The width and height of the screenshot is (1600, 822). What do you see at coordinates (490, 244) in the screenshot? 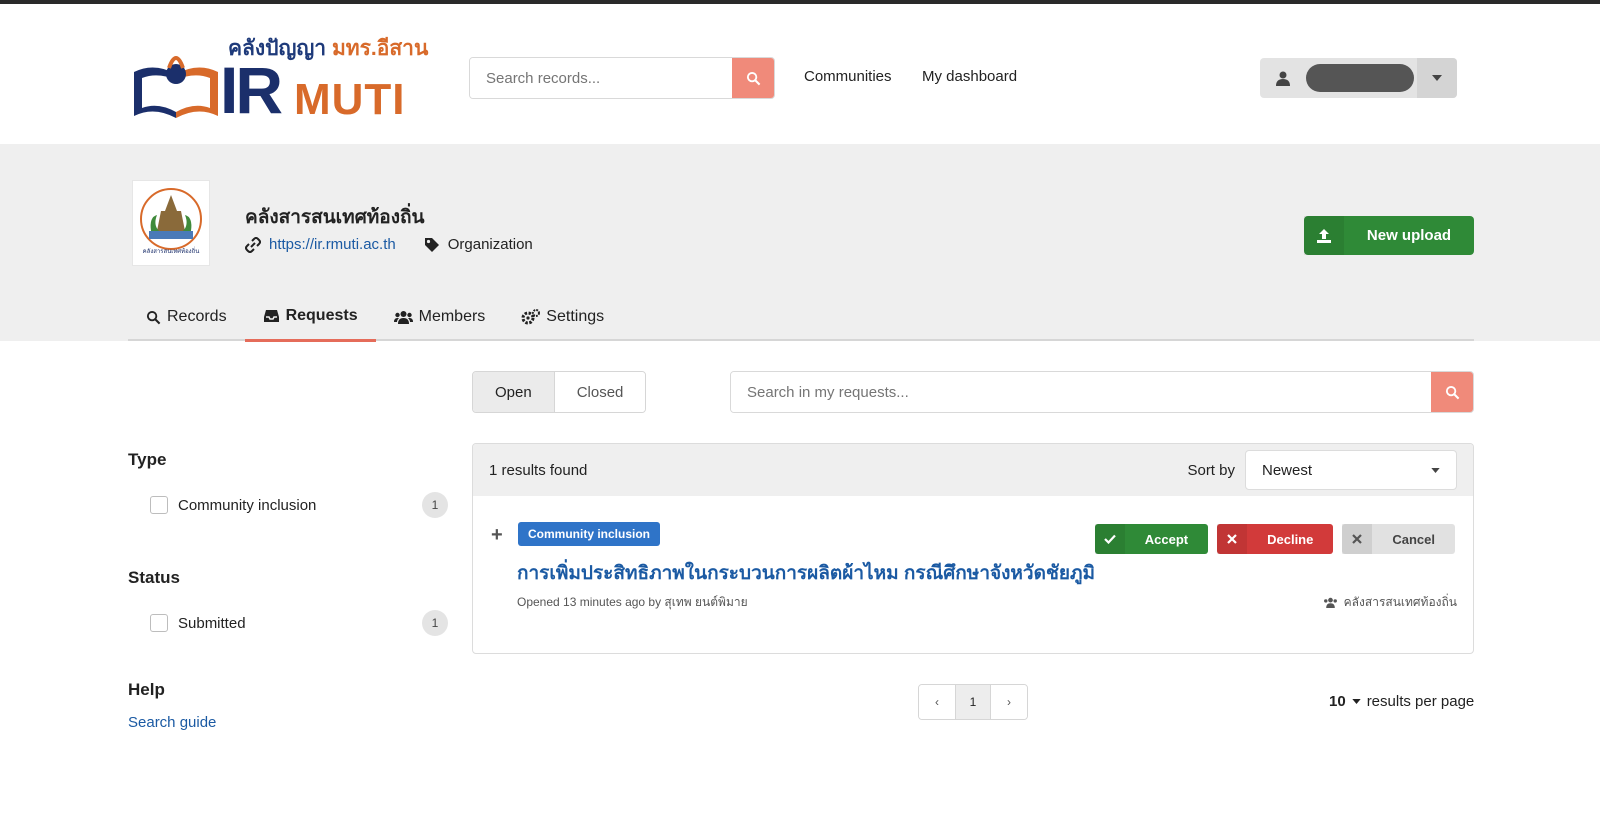
I see `community-type: Organization` at bounding box center [490, 244].